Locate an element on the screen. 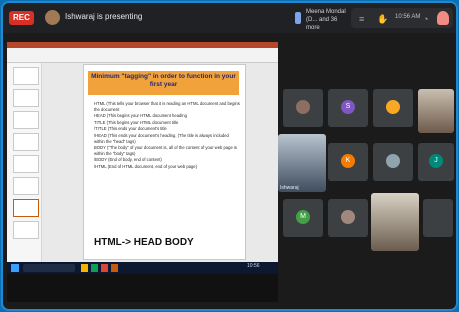 The image size is (459, 312). pin-icon is located at coordinates (298, 18).